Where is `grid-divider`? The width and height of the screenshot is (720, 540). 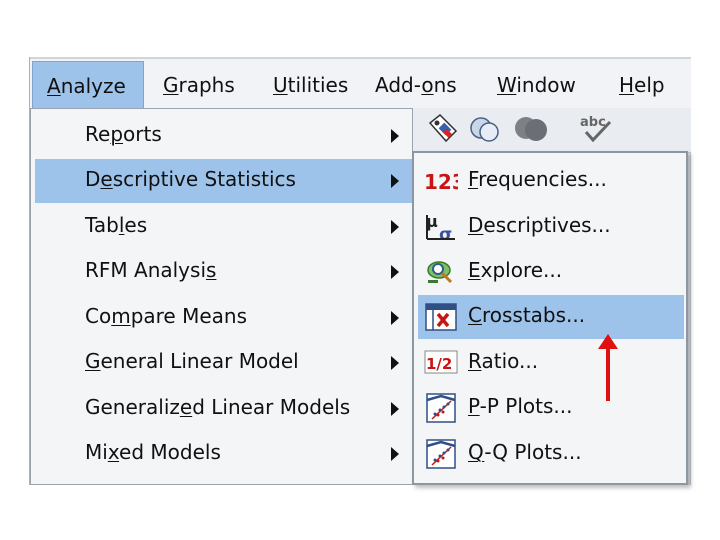
grid-divider is located at coordinates (690, 319).